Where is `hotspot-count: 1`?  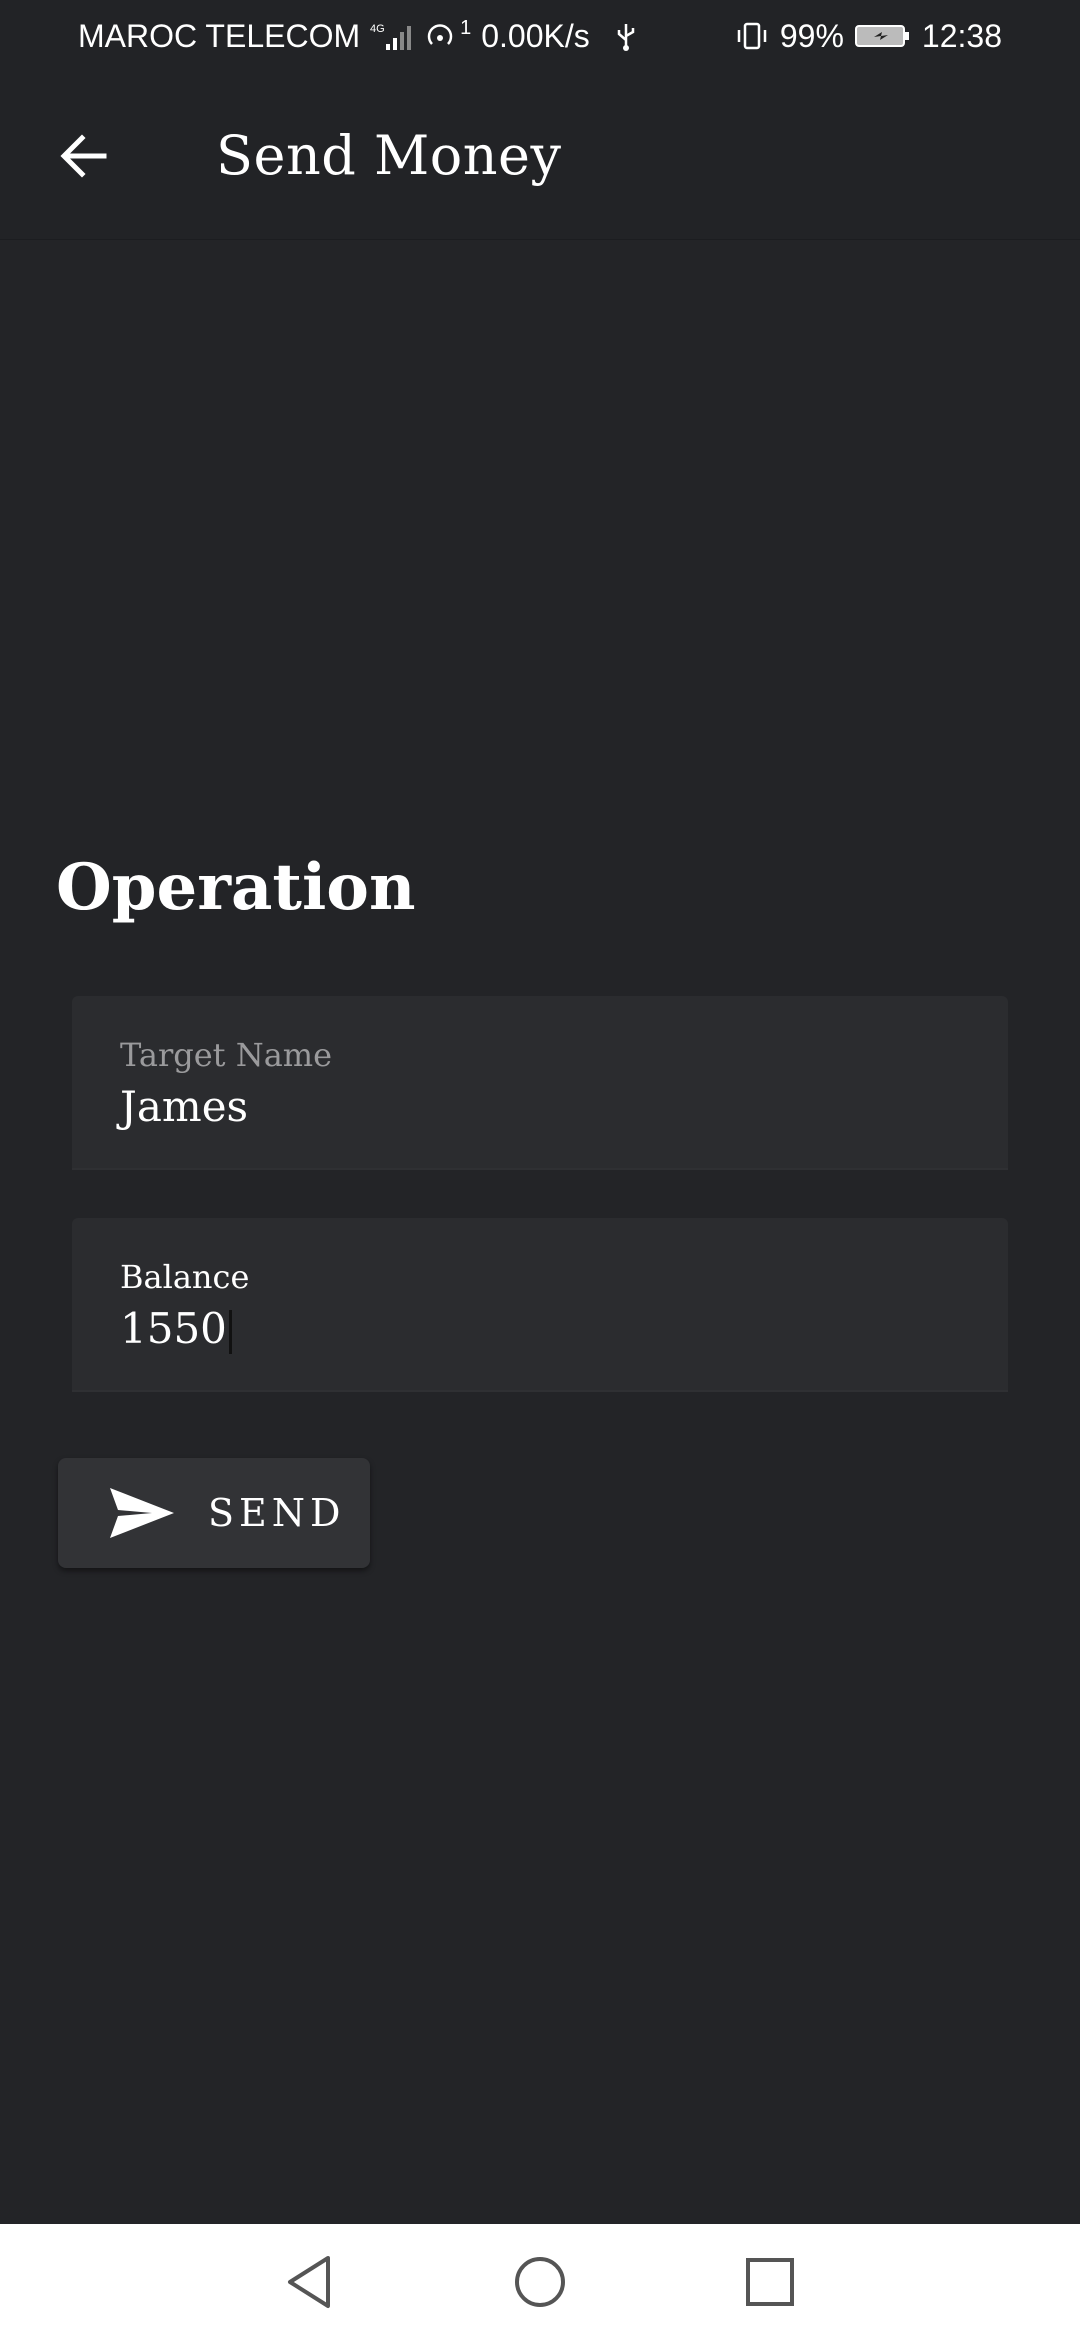
hotspot-count: 1 is located at coordinates (466, 27).